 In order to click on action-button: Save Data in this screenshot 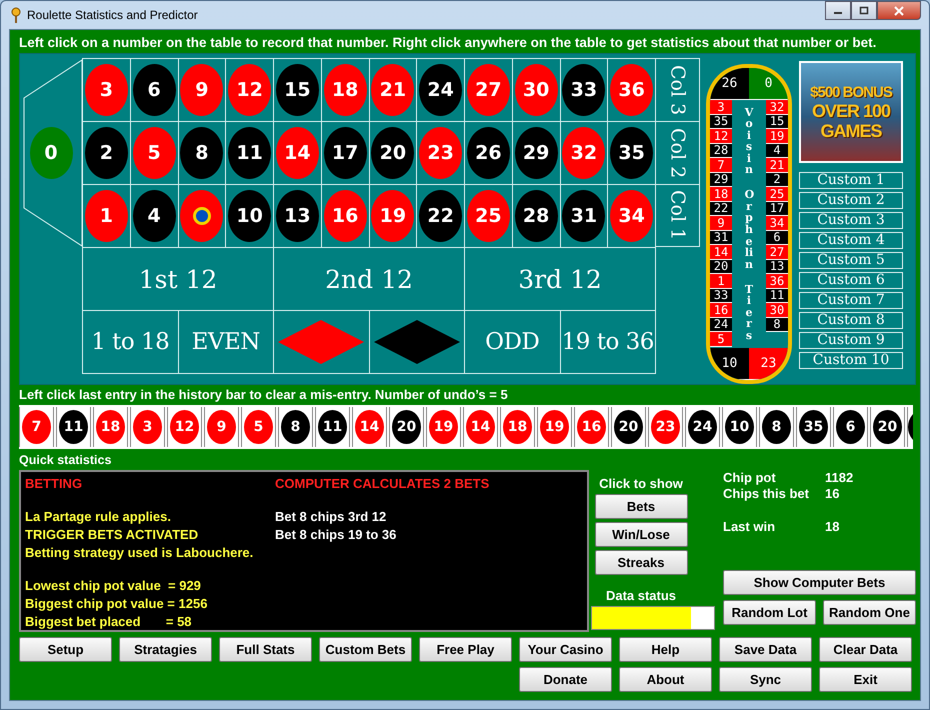, I will do `click(765, 649)`.